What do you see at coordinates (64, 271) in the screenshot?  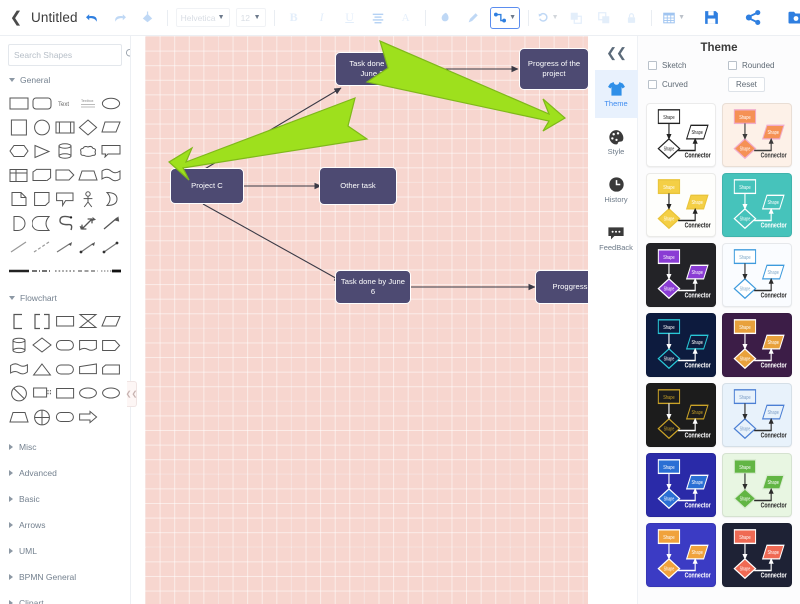 I see `line-dotted-icon` at bounding box center [64, 271].